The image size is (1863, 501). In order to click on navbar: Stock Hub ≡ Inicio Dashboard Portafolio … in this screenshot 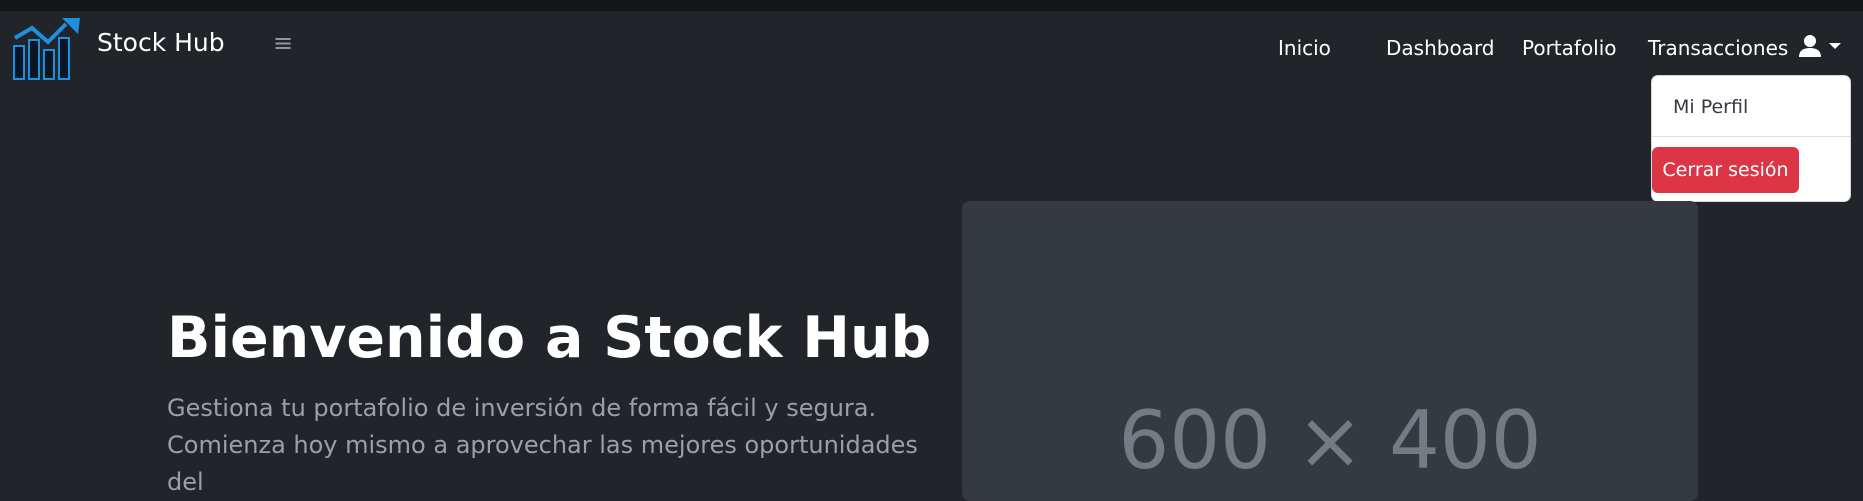, I will do `click(931, 46)`.